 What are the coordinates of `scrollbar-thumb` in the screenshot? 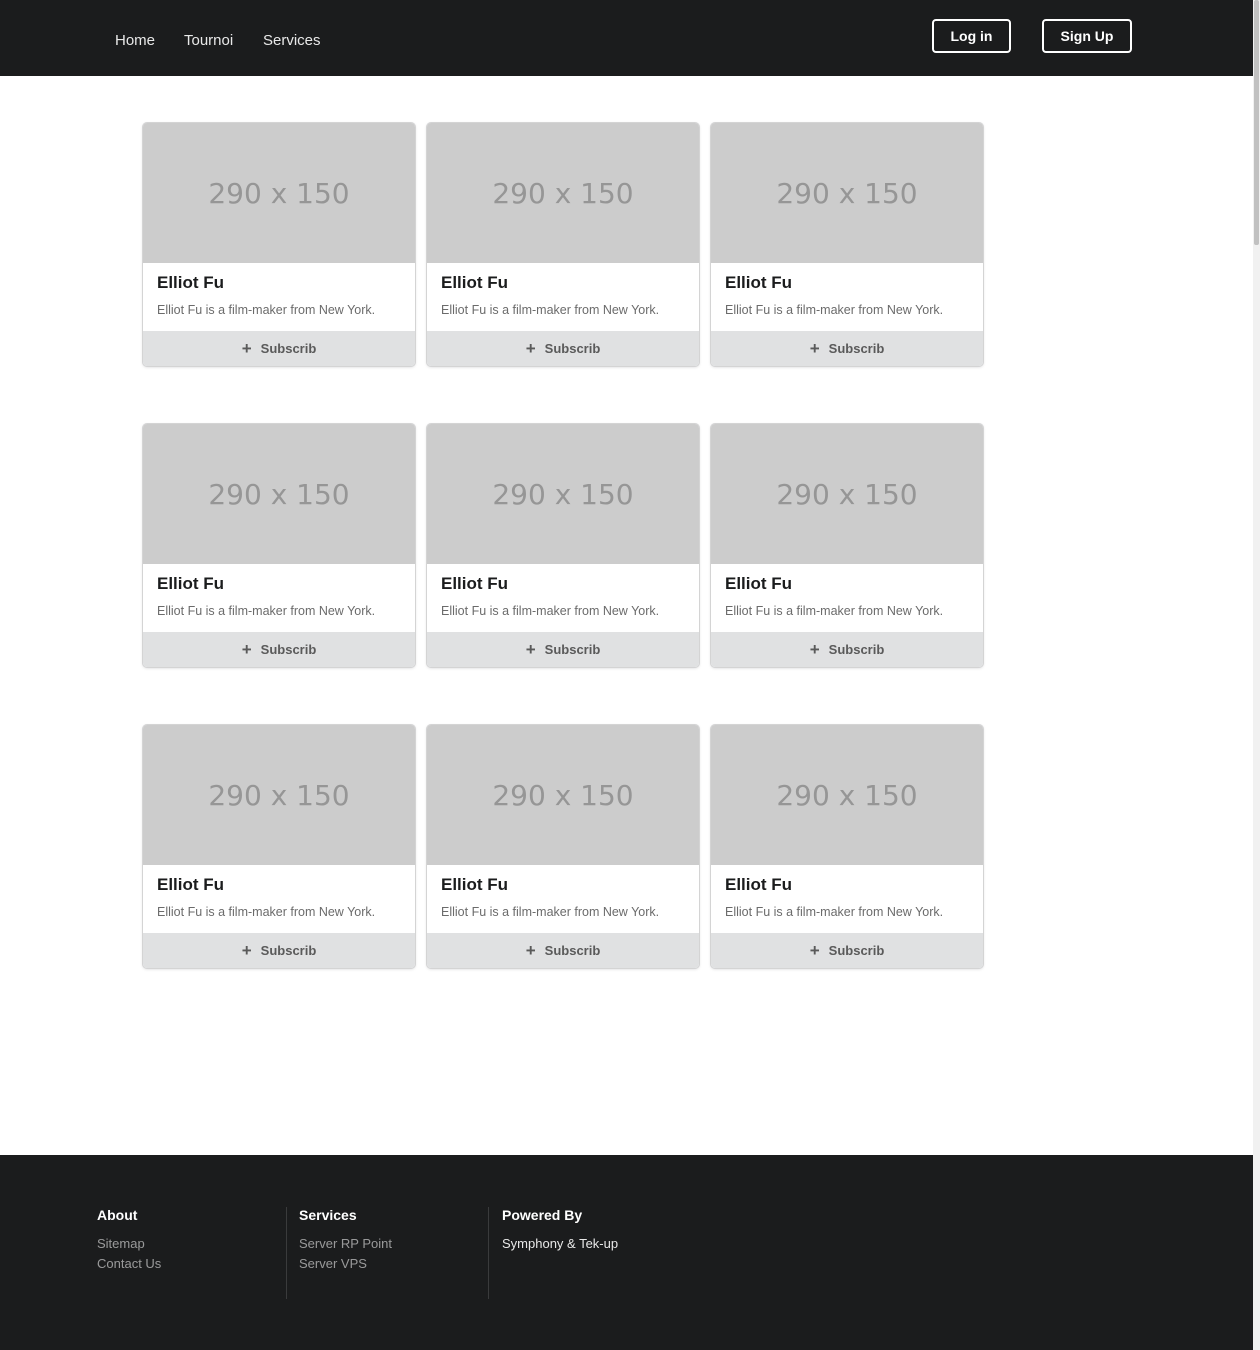 It's located at (1256, 122).